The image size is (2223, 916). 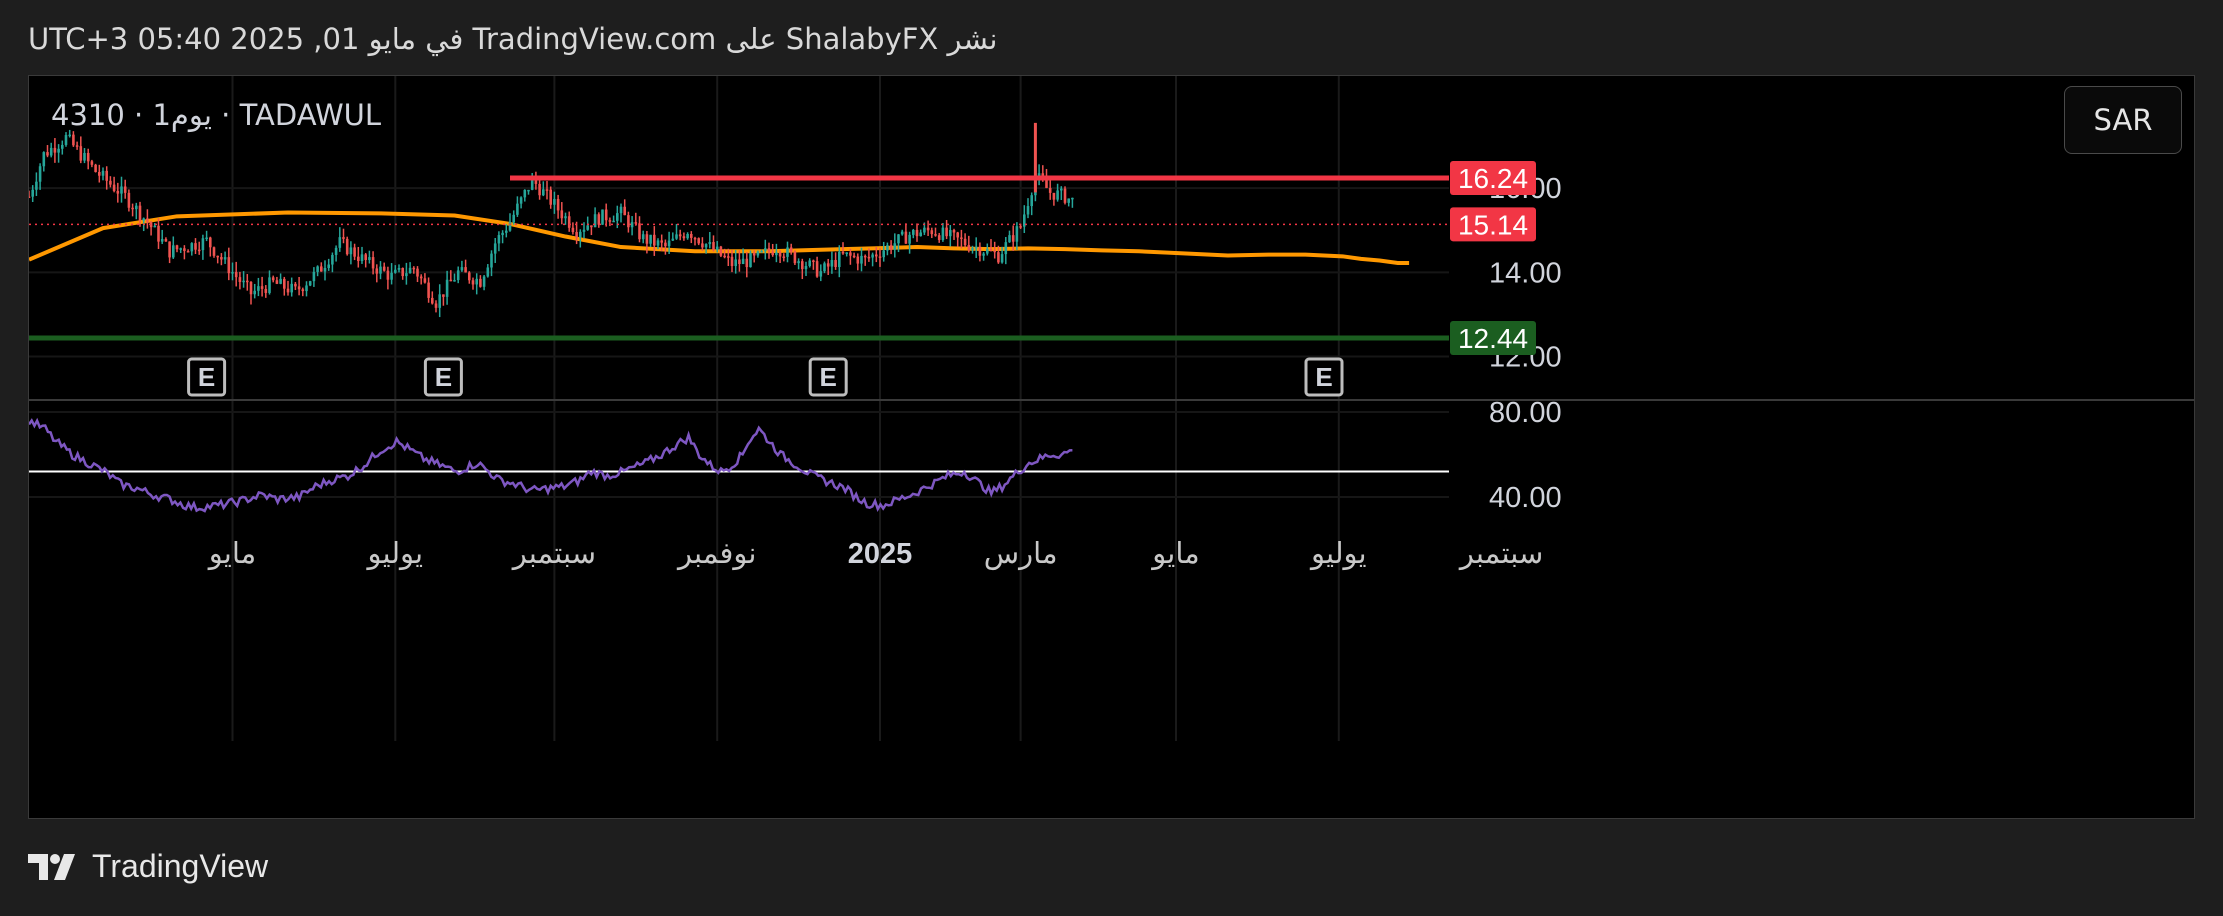 I want to click on x-tick-label: سبتمبر, so click(x=553, y=554).